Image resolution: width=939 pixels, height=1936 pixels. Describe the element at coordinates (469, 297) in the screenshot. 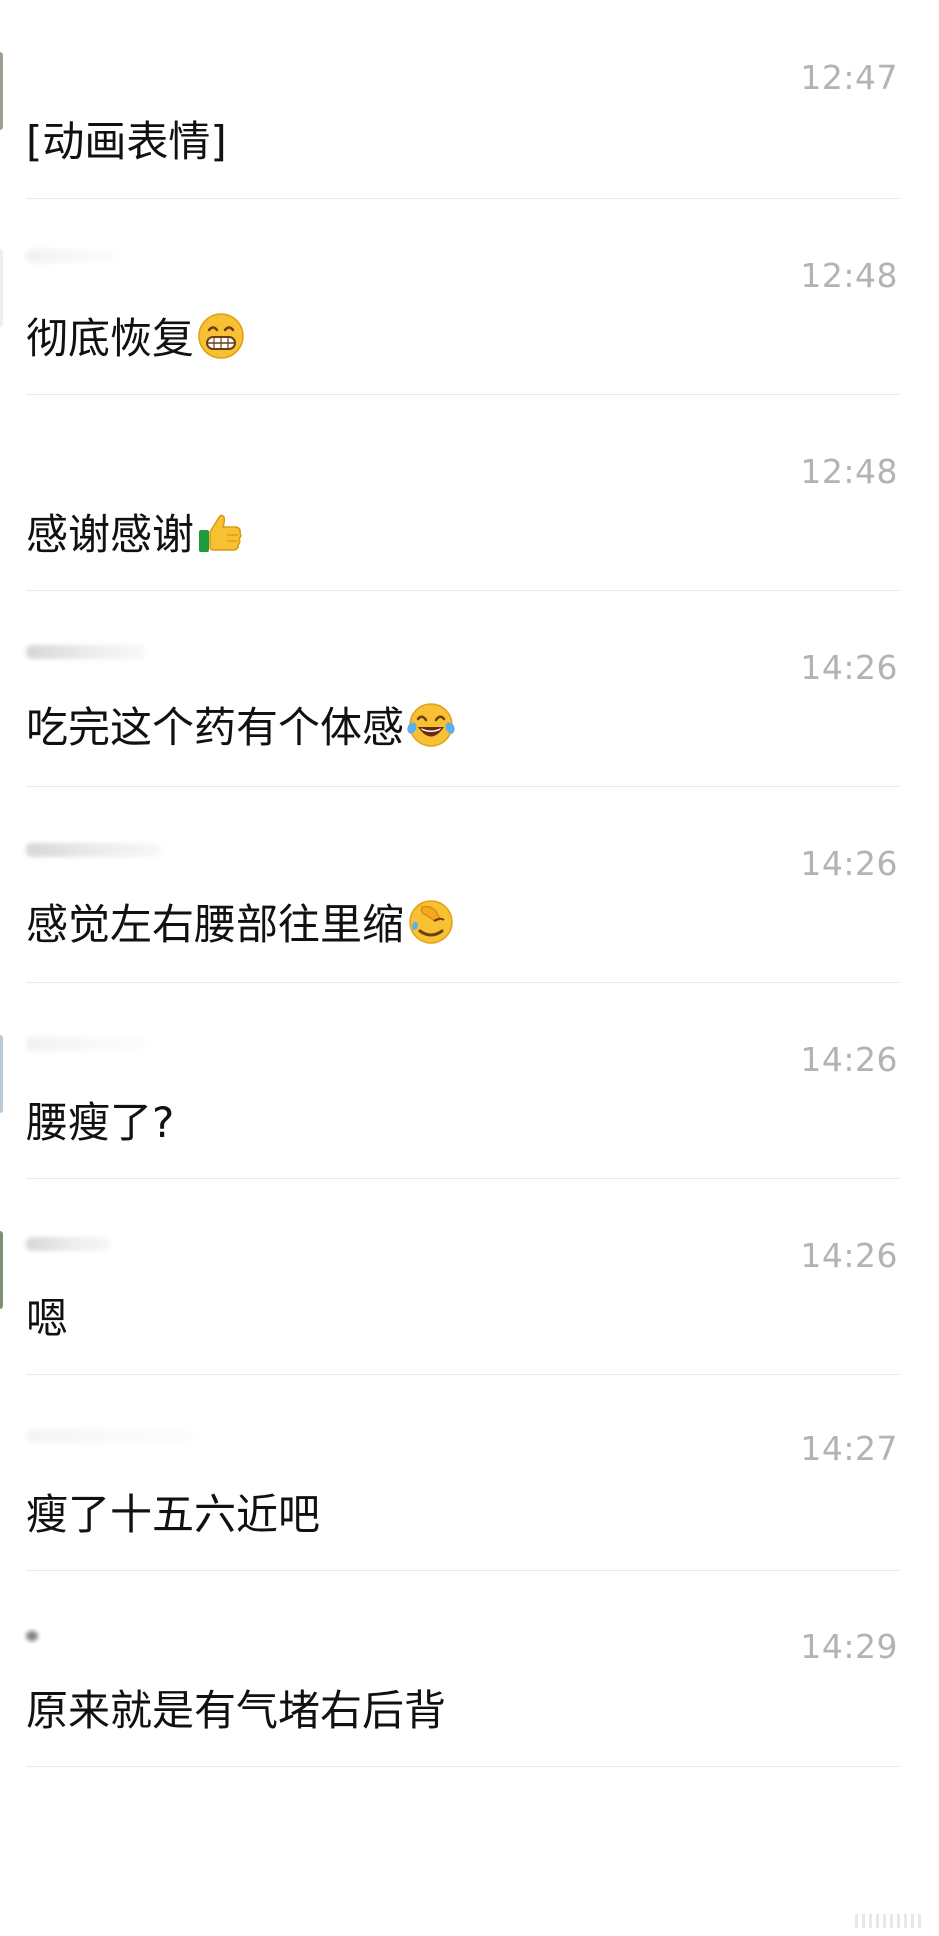

I see `message-row: 12:48 彻底恢复` at that location.